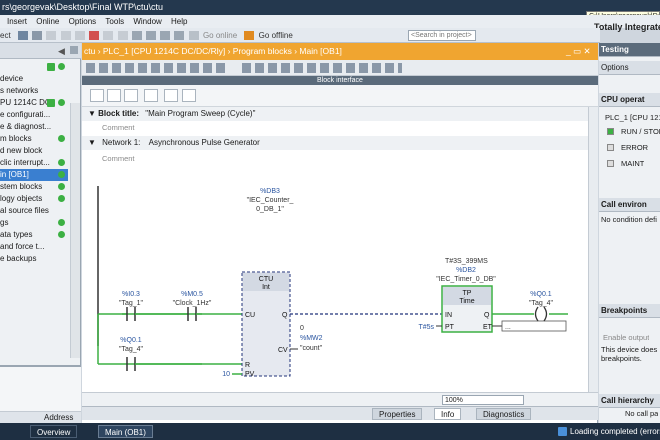 The width and height of the screenshot is (660, 440). What do you see at coordinates (629, 50) in the screenshot?
I see `testing-header: Testing` at bounding box center [629, 50].